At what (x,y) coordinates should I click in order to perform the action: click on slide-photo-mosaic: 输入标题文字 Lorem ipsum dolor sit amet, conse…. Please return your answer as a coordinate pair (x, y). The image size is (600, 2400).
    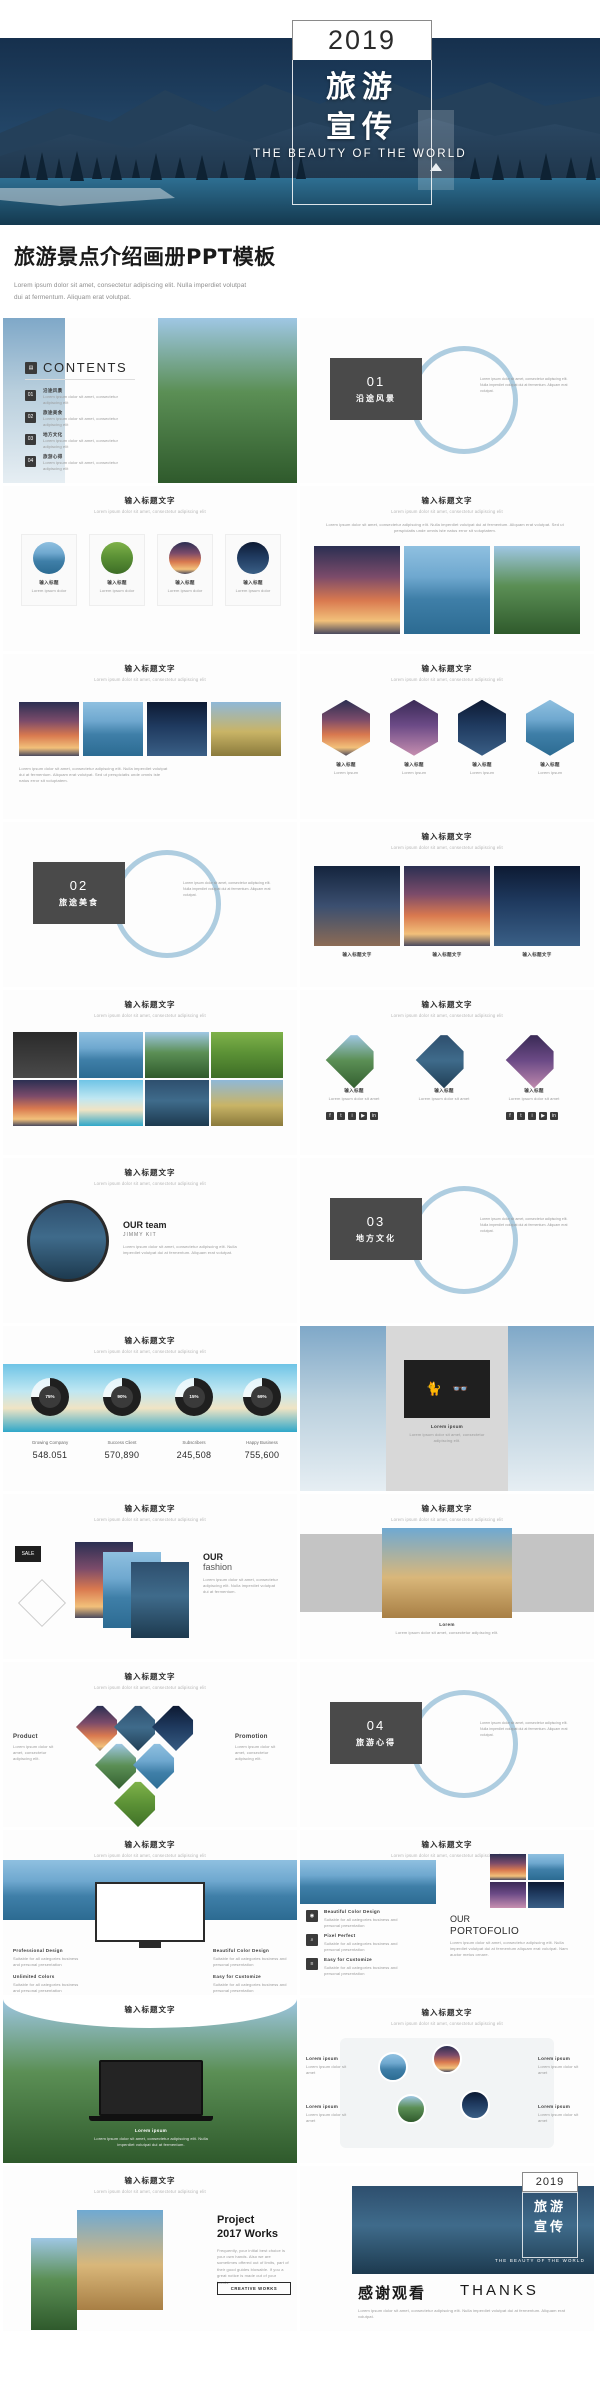
    Looking at the image, I should click on (150, 1072).